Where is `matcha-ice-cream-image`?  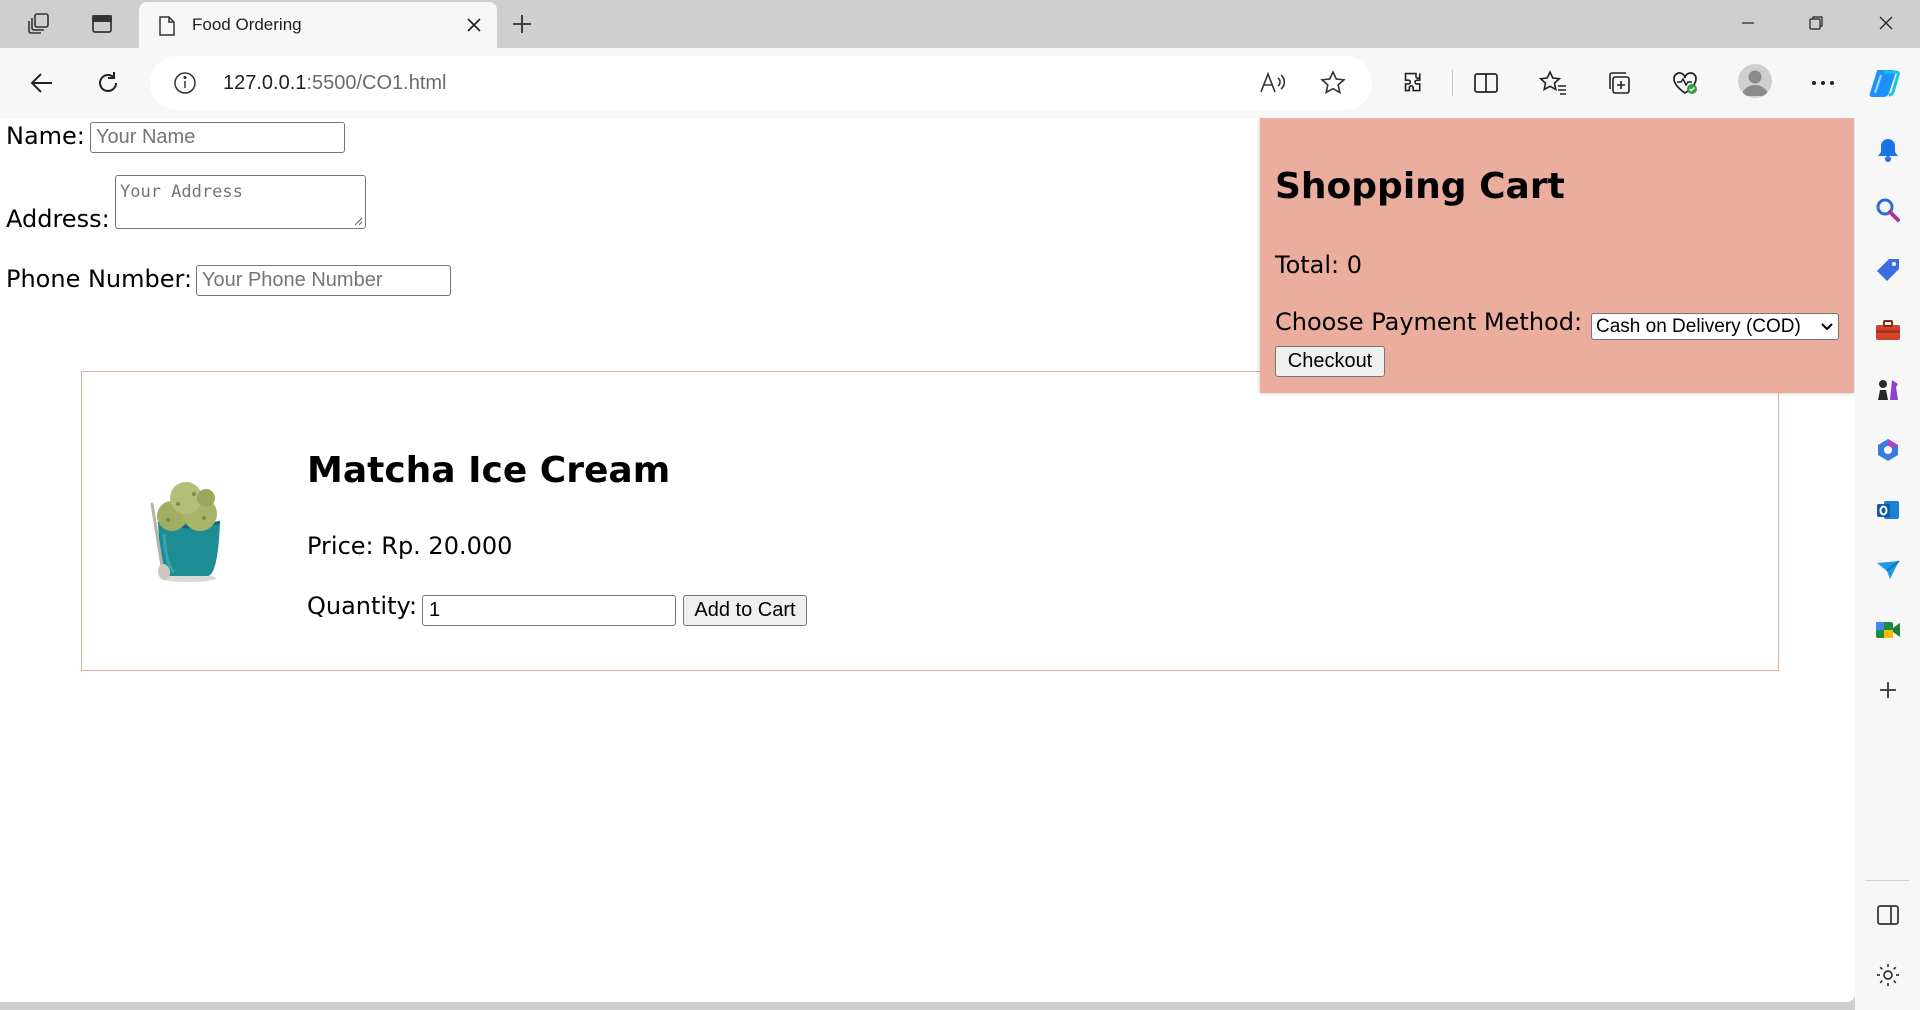 matcha-ice-cream-image is located at coordinates (185, 532).